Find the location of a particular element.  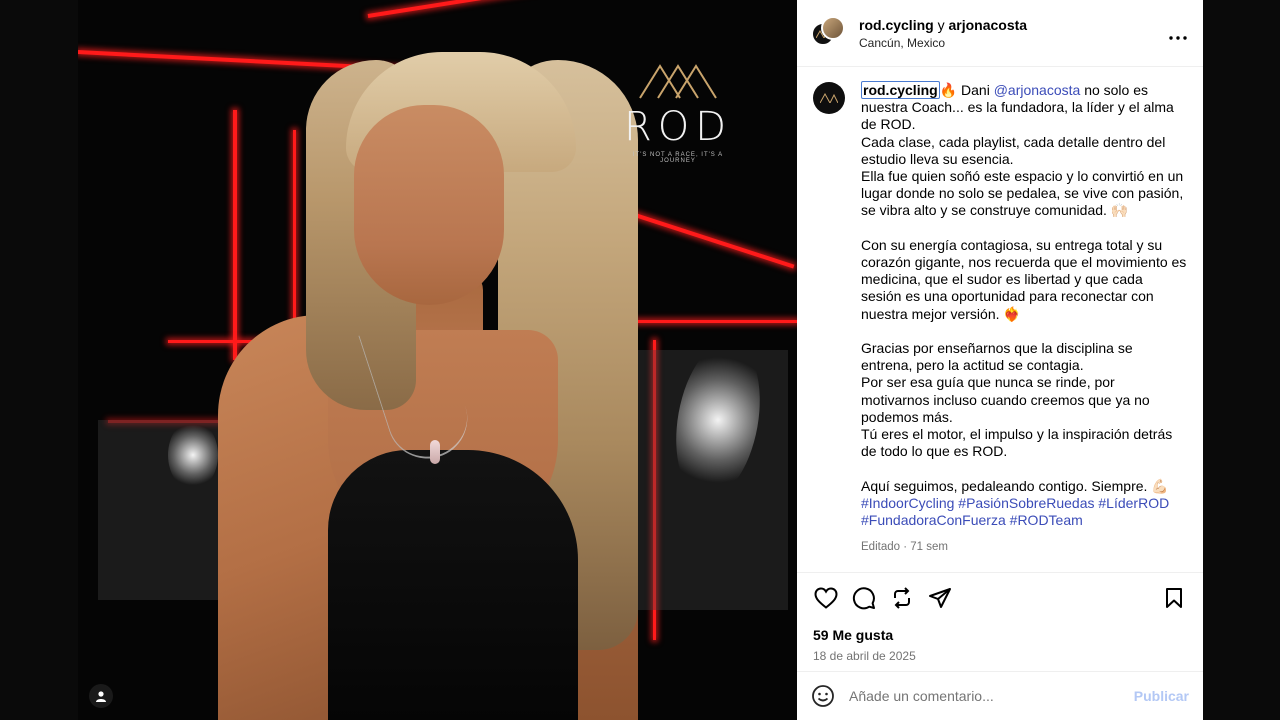

comment-button is located at coordinates (864, 598).